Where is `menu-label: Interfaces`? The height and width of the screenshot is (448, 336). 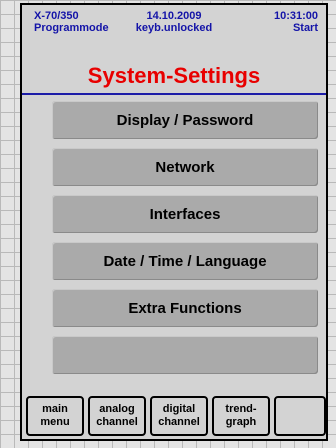
menu-label: Interfaces is located at coordinates (185, 214).